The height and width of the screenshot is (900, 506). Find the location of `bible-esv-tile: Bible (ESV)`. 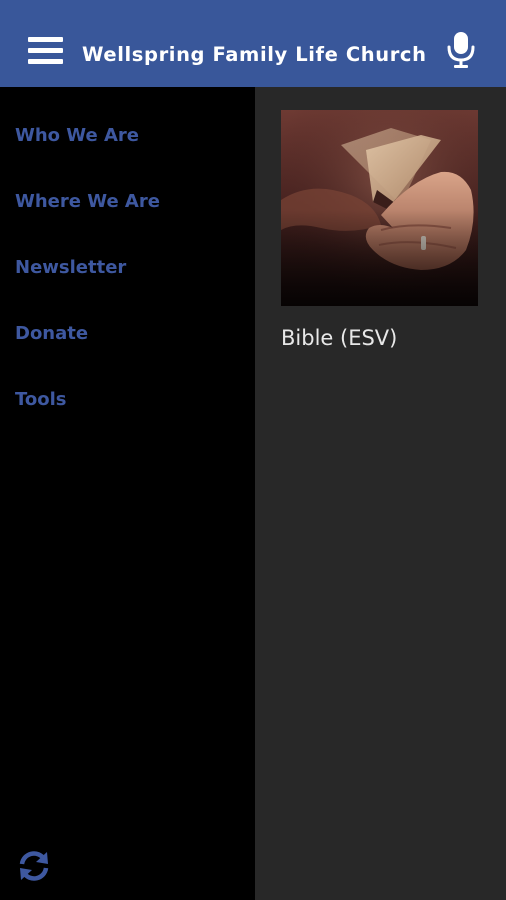

bible-esv-tile: Bible (ESV) is located at coordinates (379, 231).